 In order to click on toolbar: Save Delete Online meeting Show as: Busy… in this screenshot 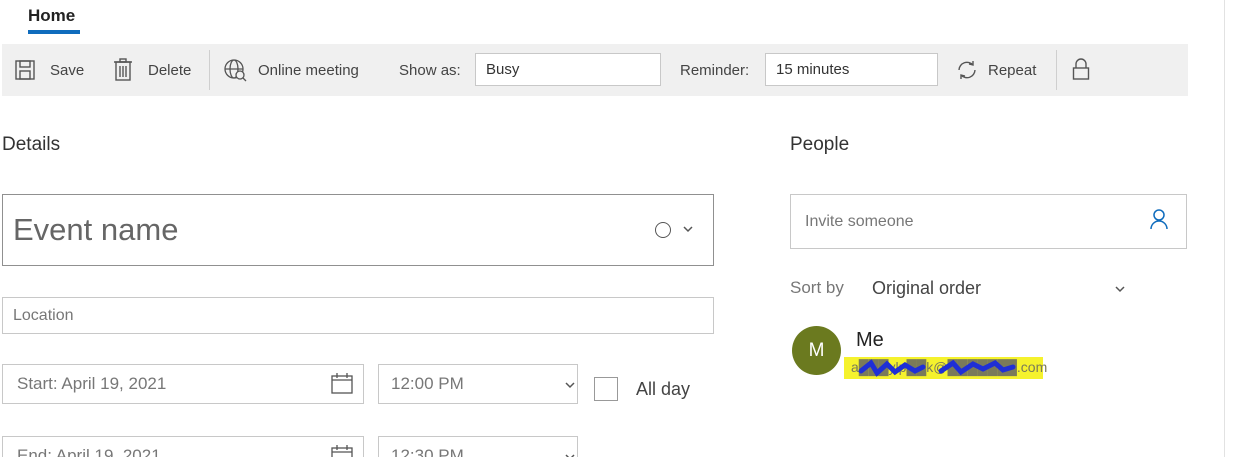, I will do `click(595, 70)`.